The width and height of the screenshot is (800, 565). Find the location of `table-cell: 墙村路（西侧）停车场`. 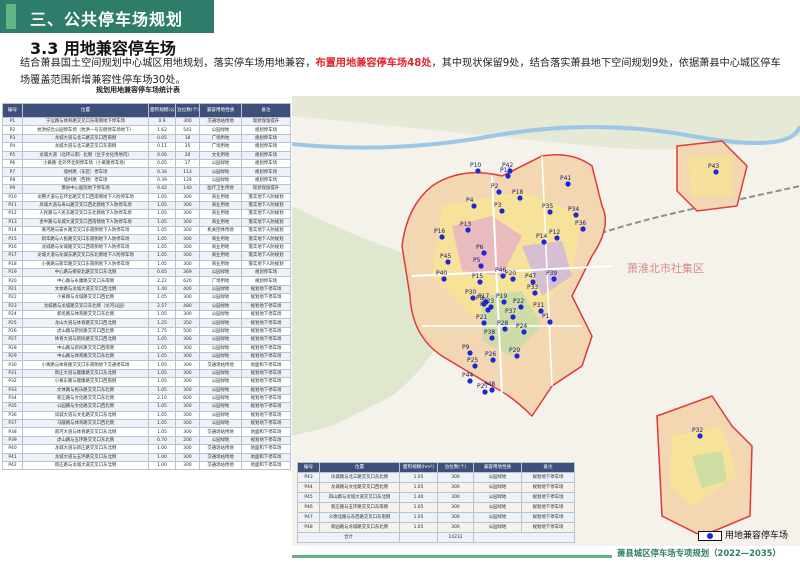

table-cell: 墙村路（西侧）停车场 is located at coordinates (85, 180).